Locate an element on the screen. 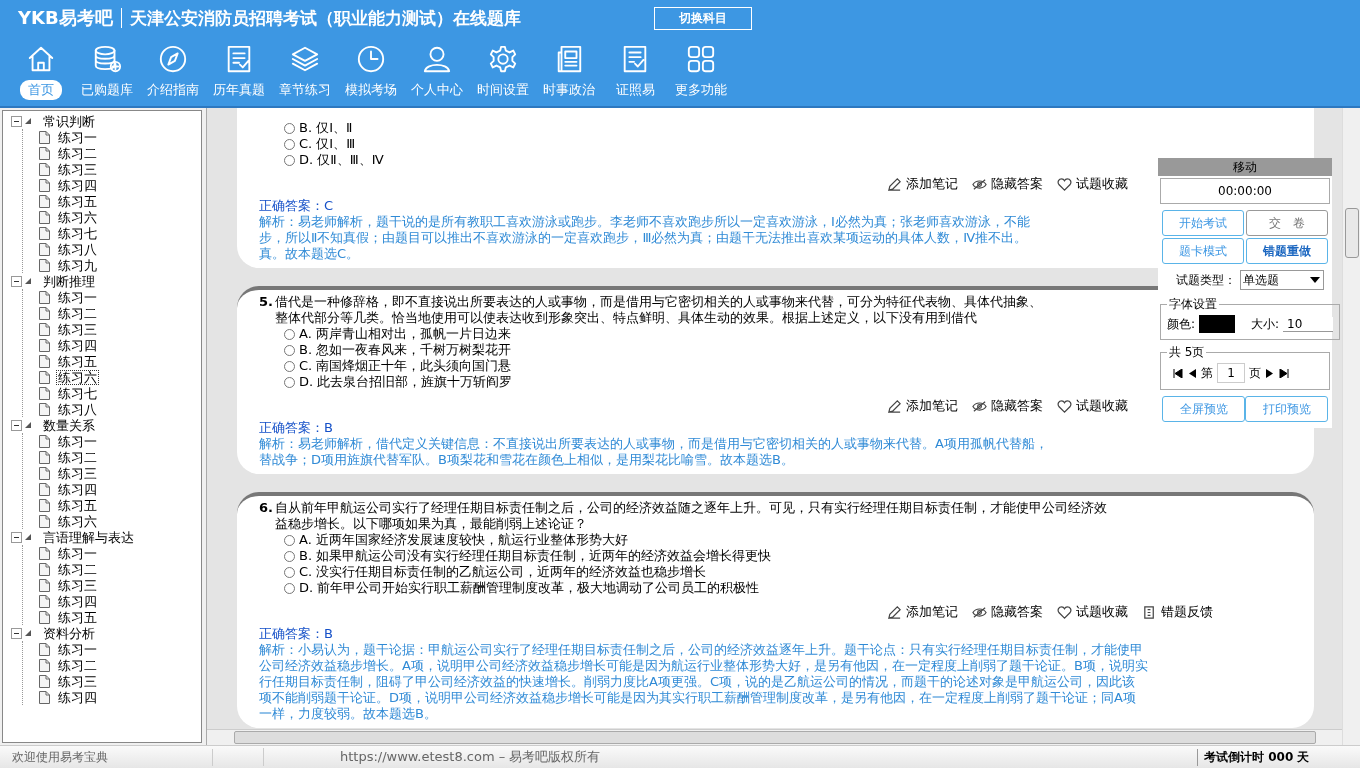 This screenshot has height=768, width=1360. home-icon is located at coordinates (41, 59).